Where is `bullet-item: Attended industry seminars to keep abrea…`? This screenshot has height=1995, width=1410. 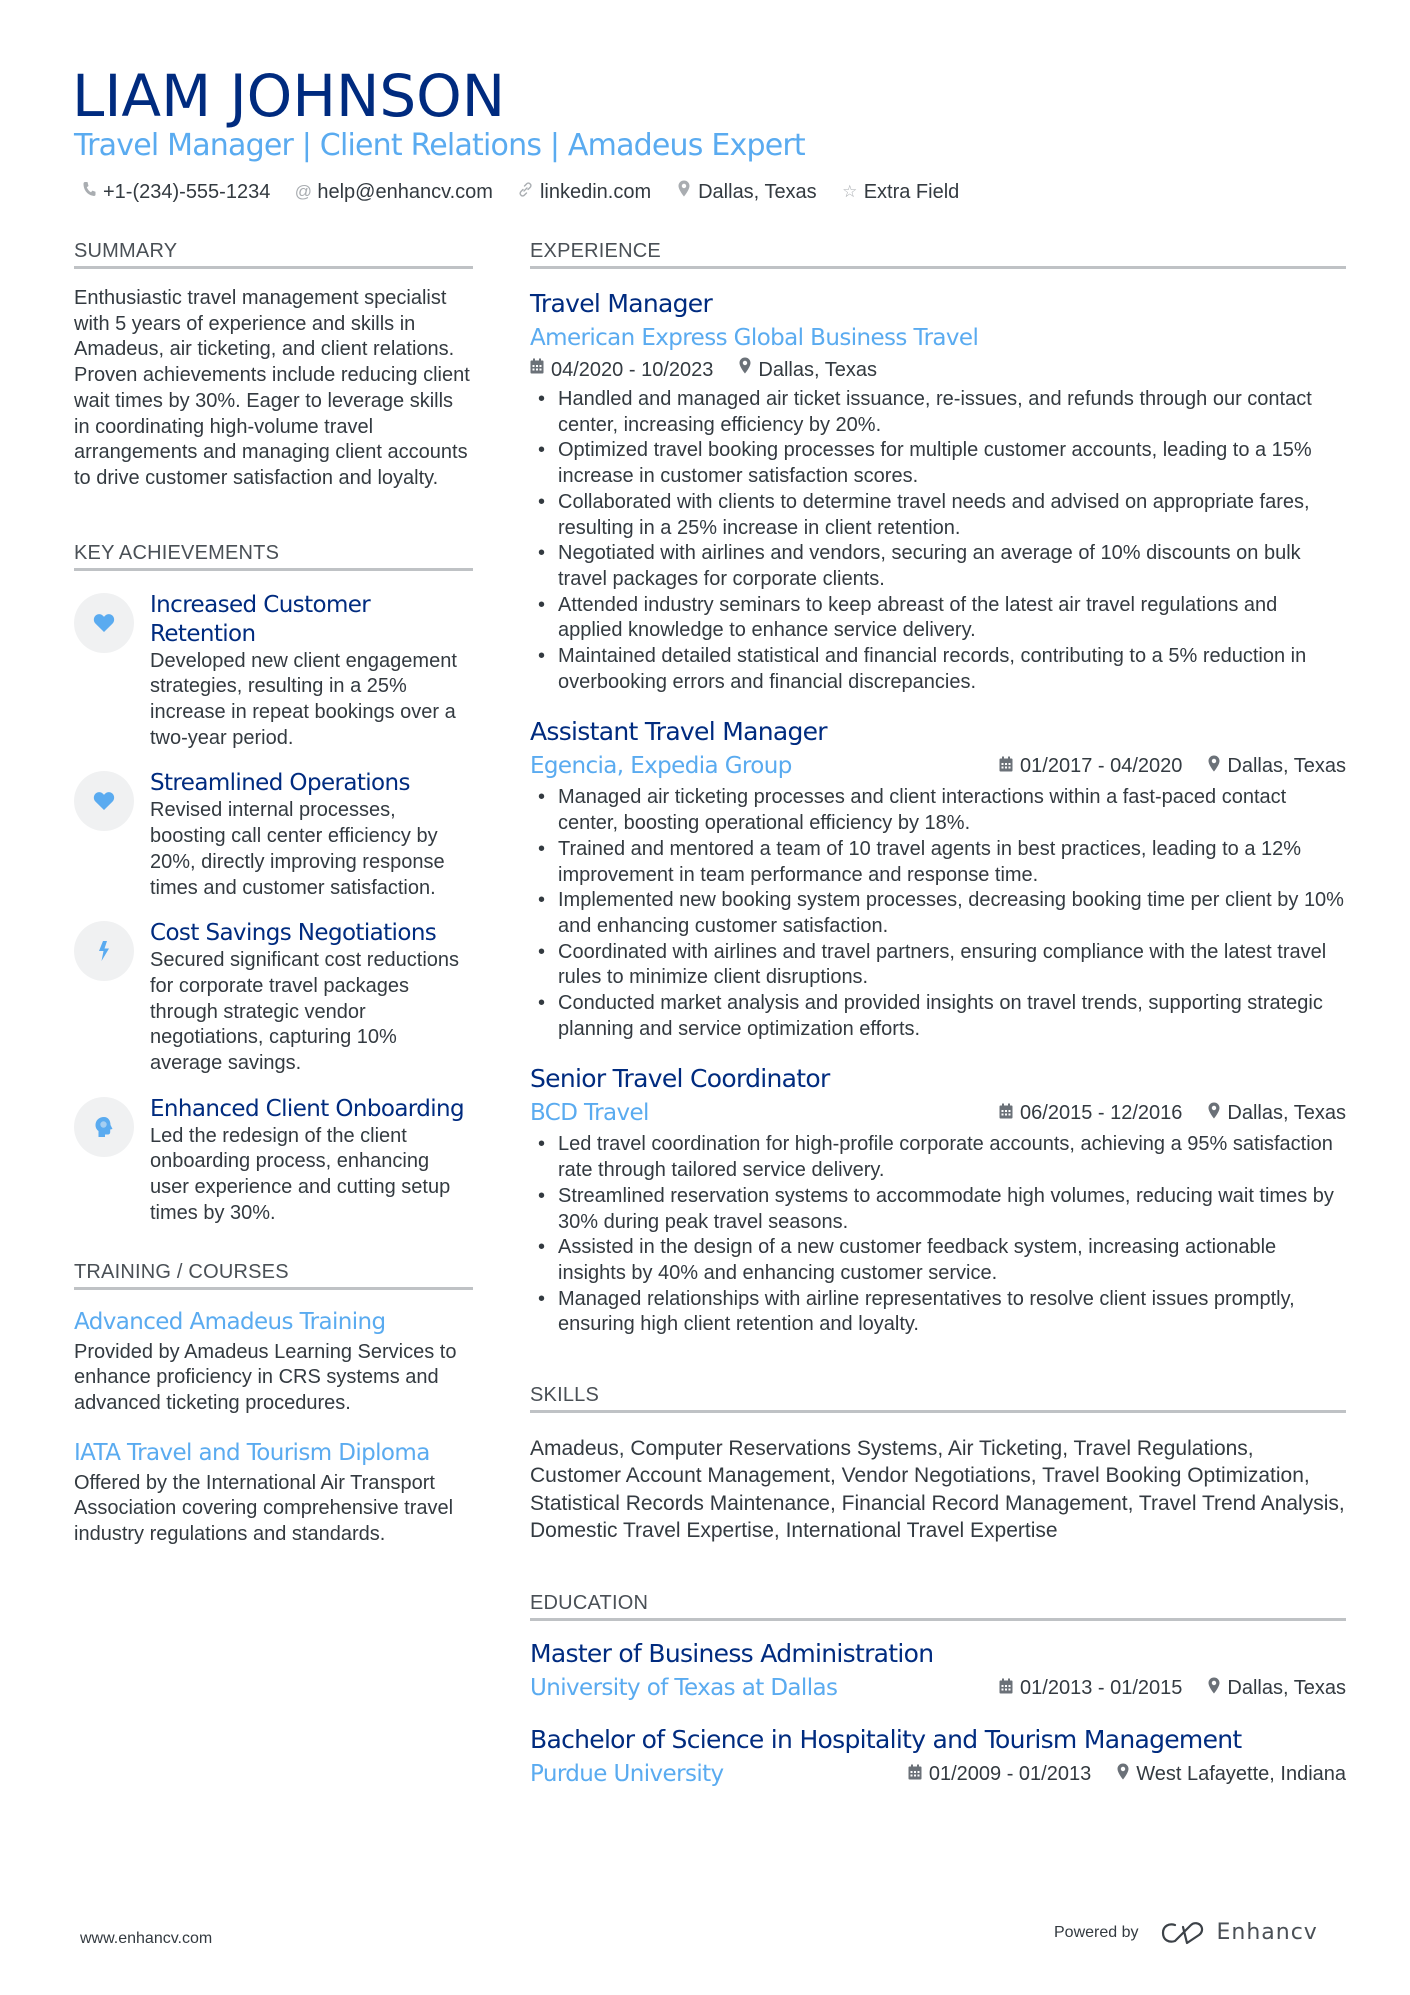
bullet-item: Attended industry seminars to keep abrea… is located at coordinates (938, 618).